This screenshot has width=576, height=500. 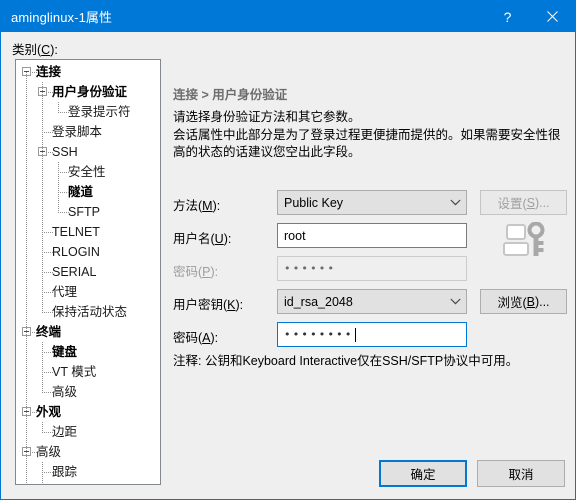 I want to click on tree-item: 代理, so click(x=88, y=292).